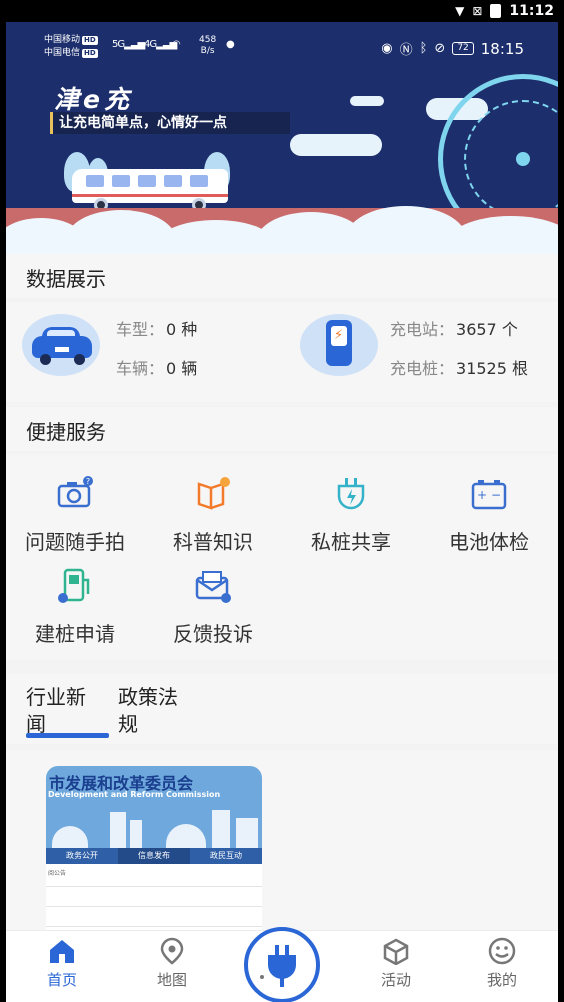 This screenshot has width=564, height=1002. I want to click on status-clock: 18:15, so click(502, 48).